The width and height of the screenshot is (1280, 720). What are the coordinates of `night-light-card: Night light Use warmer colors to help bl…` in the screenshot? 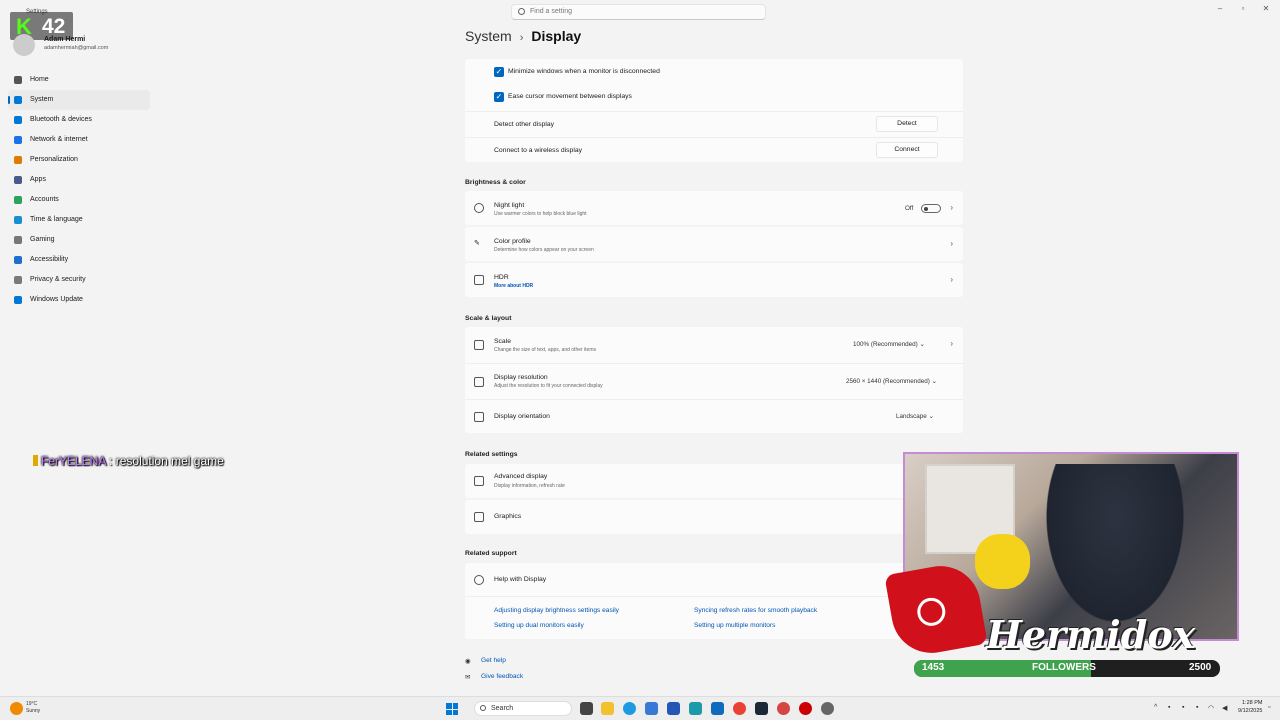 It's located at (714, 208).